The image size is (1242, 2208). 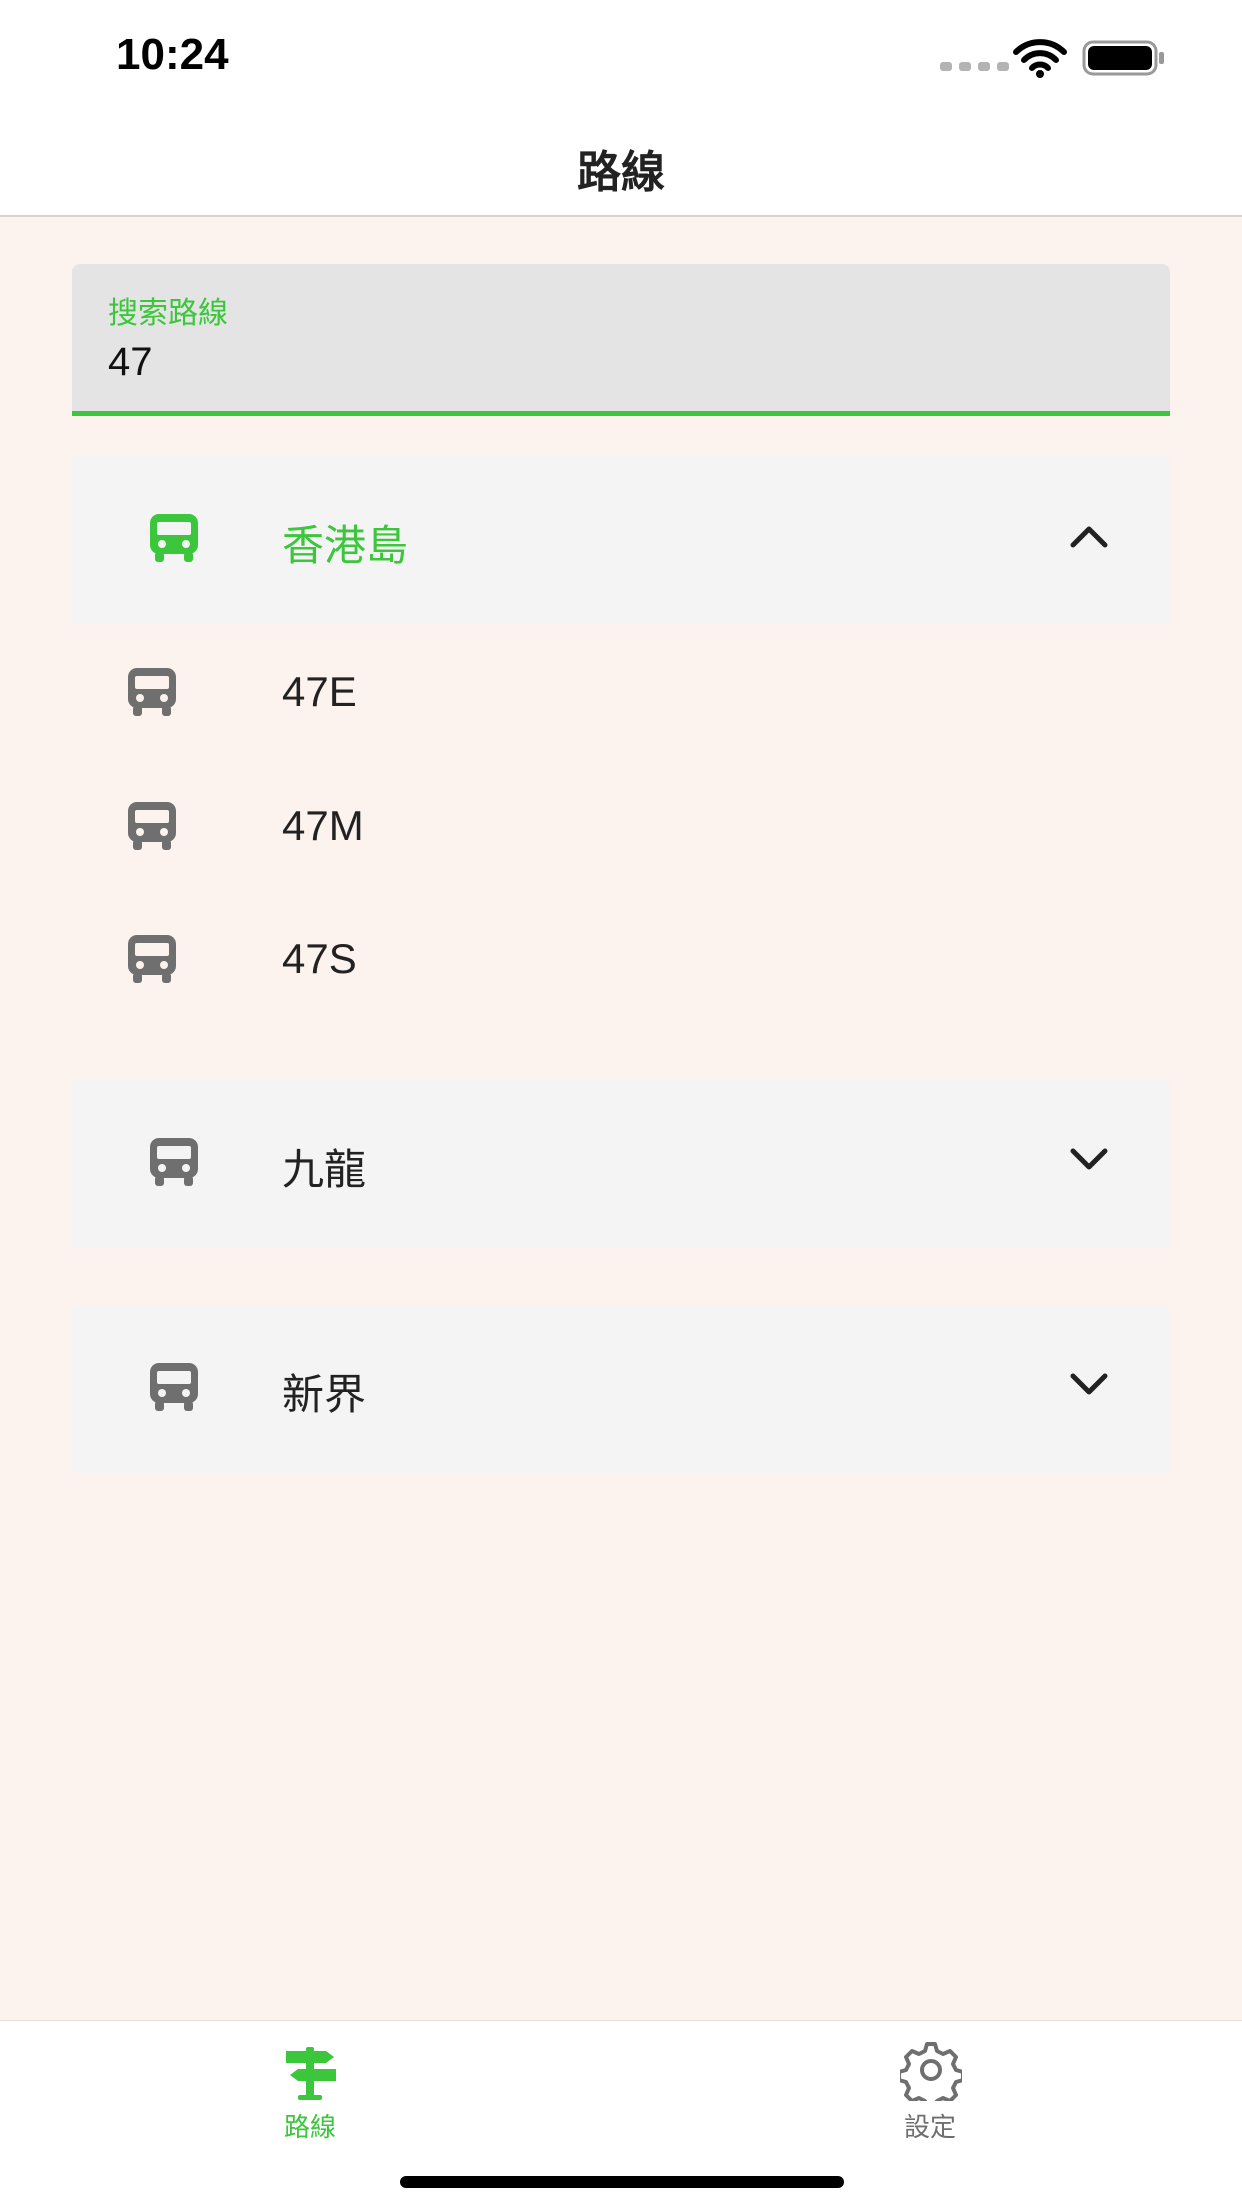 What do you see at coordinates (621, 827) in the screenshot?
I see `route-item-47m: 47M` at bounding box center [621, 827].